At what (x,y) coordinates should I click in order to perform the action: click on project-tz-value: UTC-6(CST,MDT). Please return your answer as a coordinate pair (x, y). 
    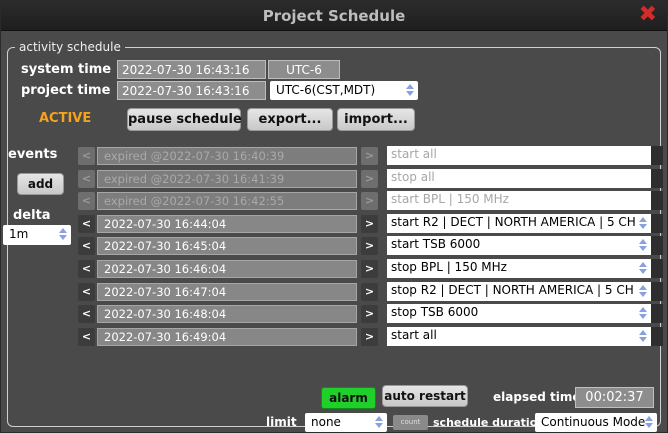
    Looking at the image, I should click on (326, 90).